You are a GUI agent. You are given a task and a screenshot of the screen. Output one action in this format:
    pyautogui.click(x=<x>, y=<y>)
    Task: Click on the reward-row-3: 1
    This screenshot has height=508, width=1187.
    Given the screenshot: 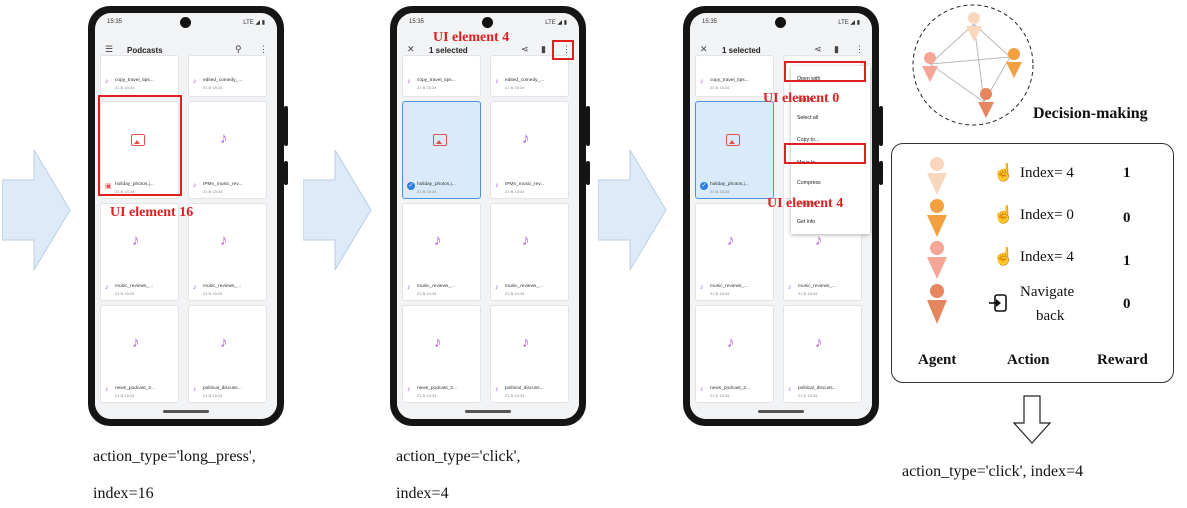 What is the action you would take?
    pyautogui.click(x=1127, y=261)
    